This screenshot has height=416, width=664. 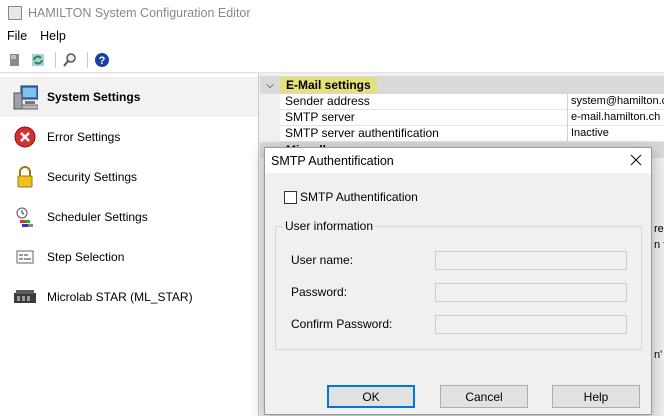 I want to click on user-name-label: User name:, so click(x=322, y=260).